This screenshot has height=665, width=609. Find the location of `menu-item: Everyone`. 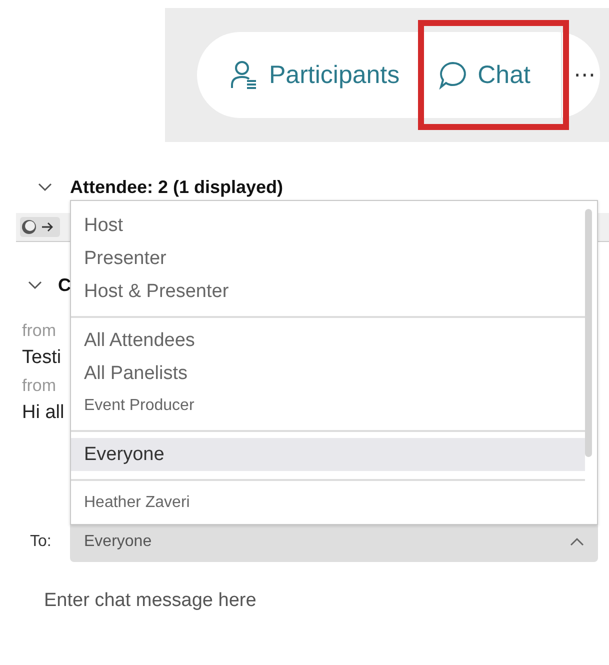

menu-item: Everyone is located at coordinates (328, 454).